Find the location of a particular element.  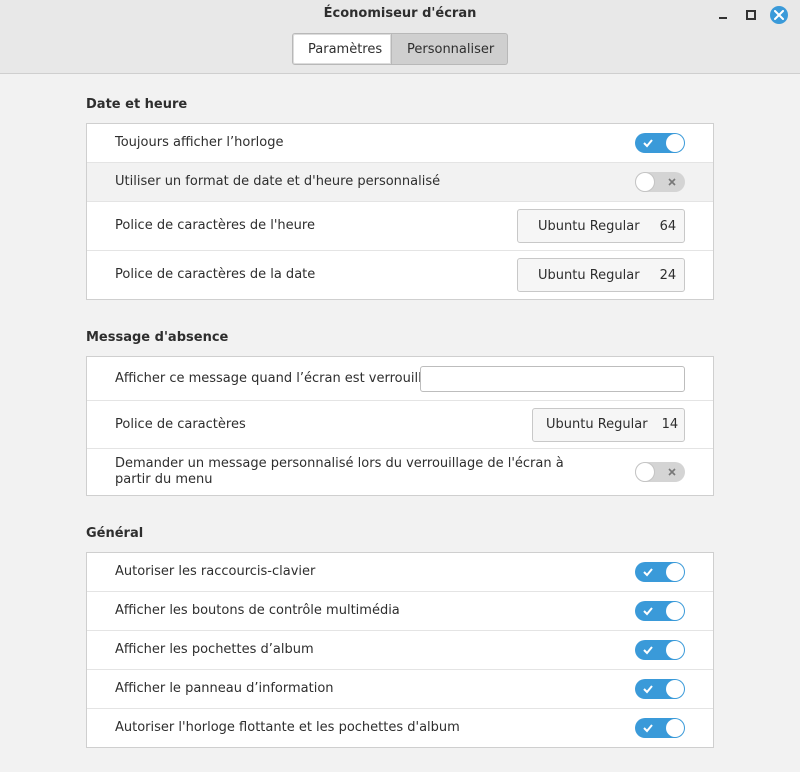

section-title-away-message: Message d'absence is located at coordinates (157, 337).